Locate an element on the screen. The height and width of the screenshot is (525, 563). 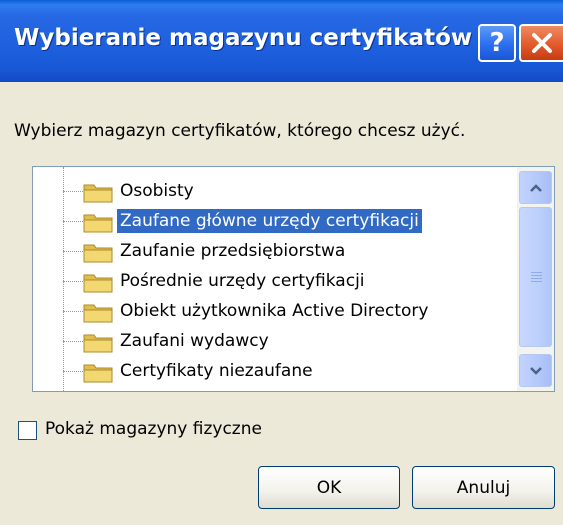
close-button is located at coordinates (541, 43).